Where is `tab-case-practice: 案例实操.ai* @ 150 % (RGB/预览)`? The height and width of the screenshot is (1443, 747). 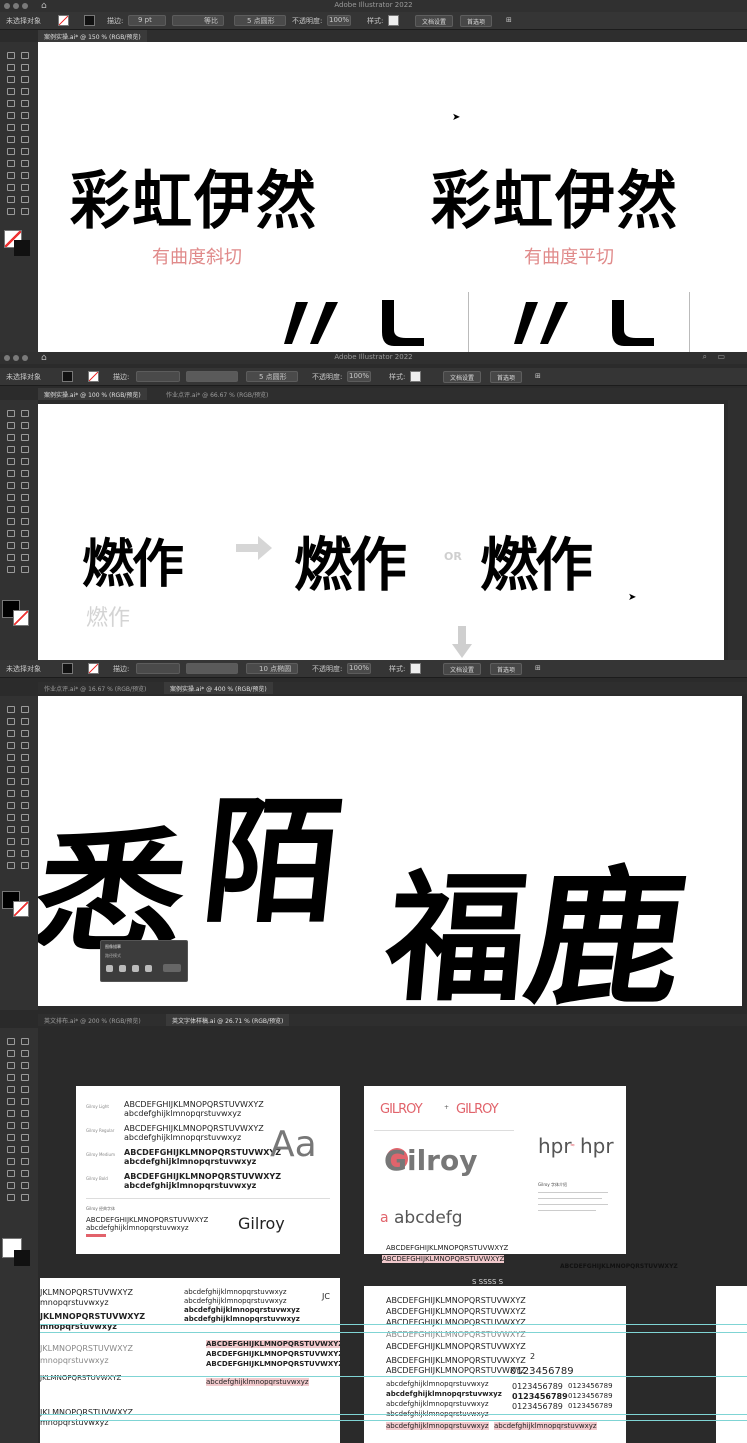 tab-case-practice: 案例实操.ai* @ 150 % (RGB/预览) is located at coordinates (92, 36).